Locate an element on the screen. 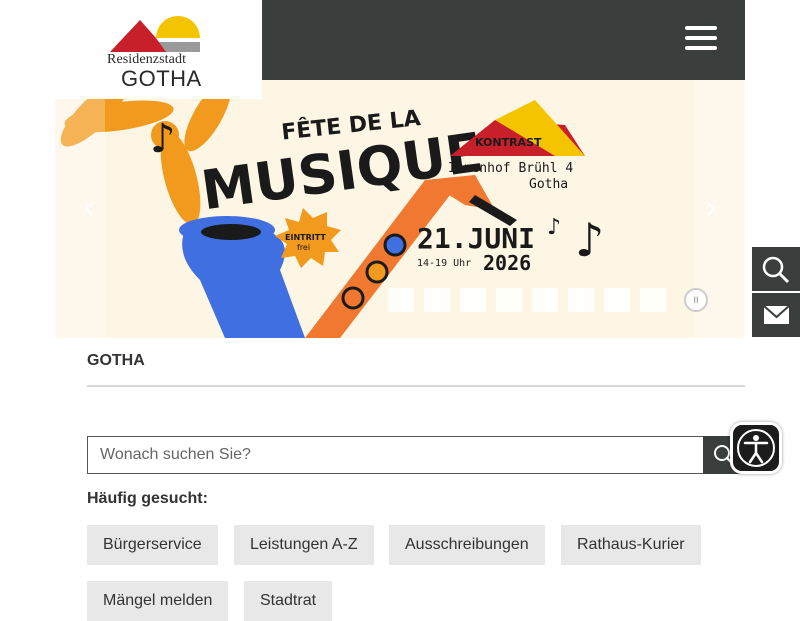 This screenshot has width=800, height=621. svg-text: 14-19 Uhr is located at coordinates (444, 263).